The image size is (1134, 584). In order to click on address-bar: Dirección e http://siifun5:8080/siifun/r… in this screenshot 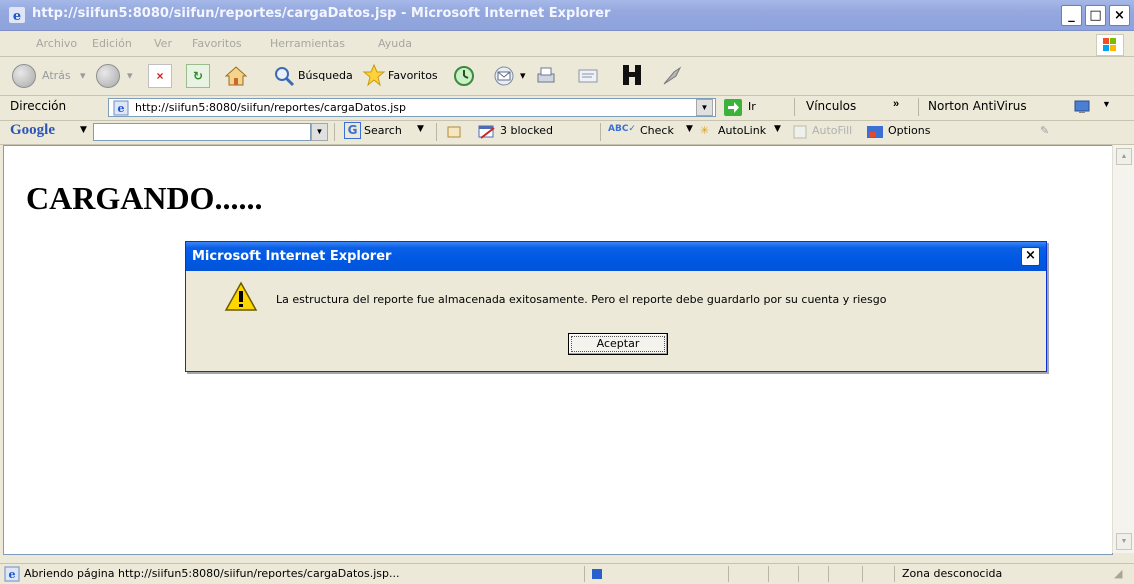, I will do `click(567, 108)`.